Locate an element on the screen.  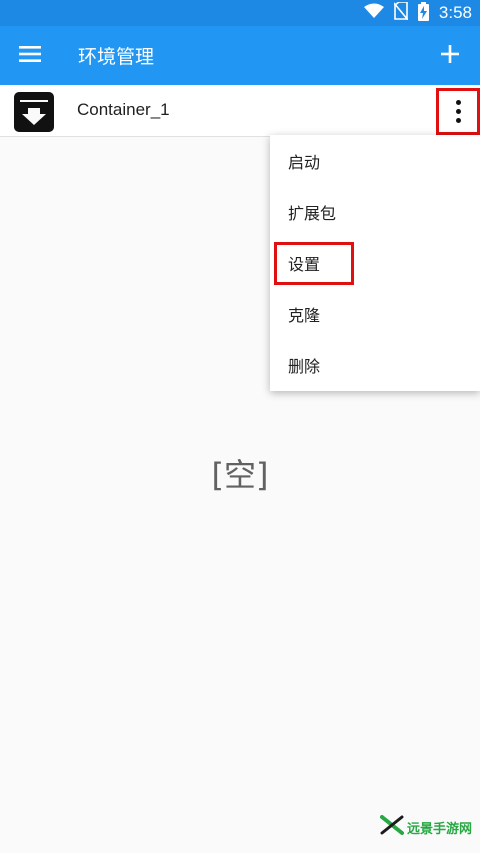
status-icons: 3:58 is located at coordinates (417, 13).